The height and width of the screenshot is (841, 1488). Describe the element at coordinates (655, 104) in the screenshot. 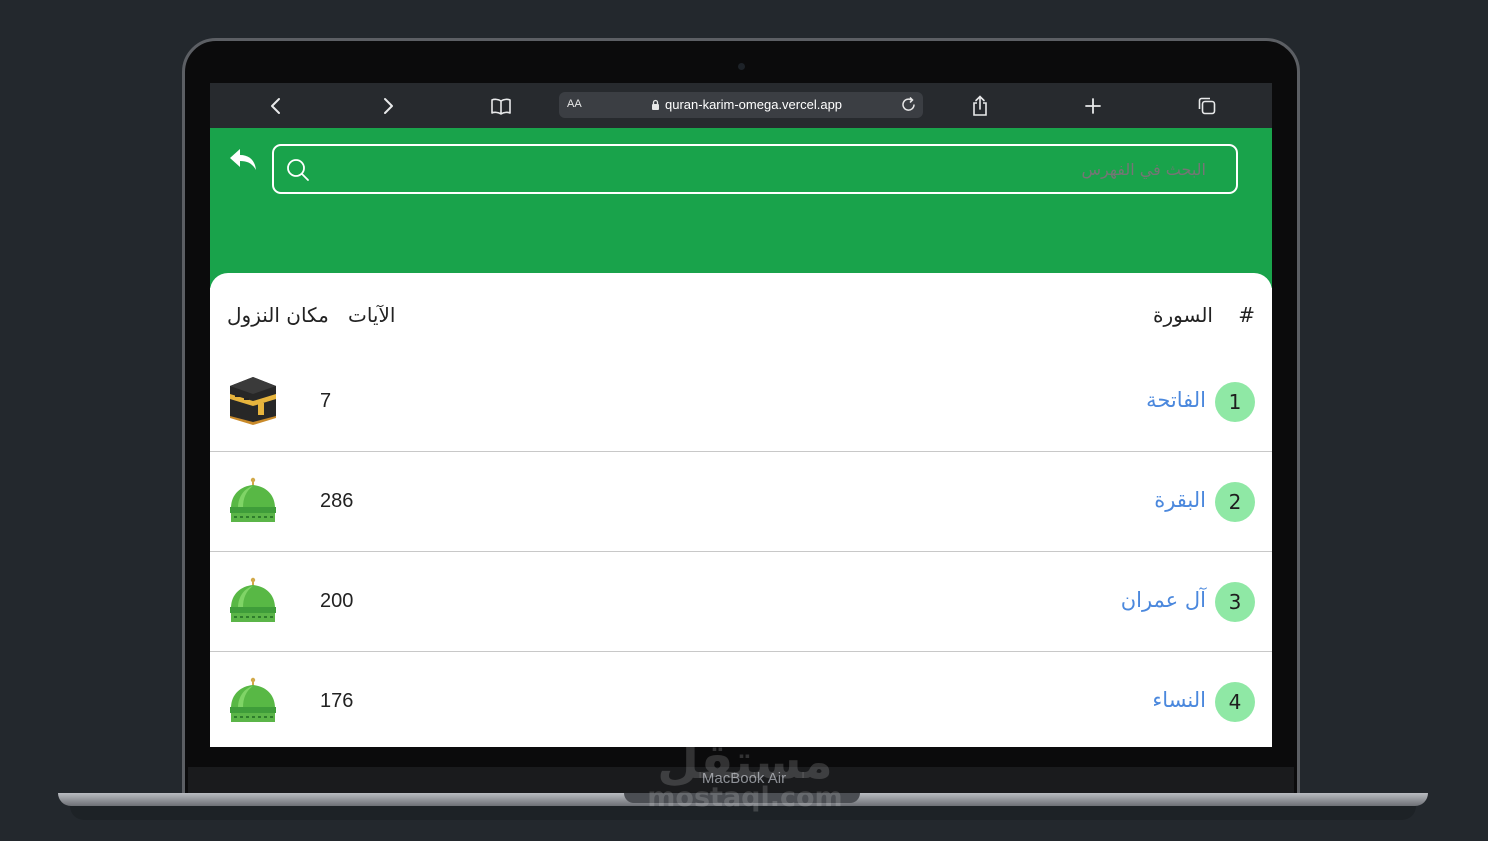

I see `lock-icon` at that location.